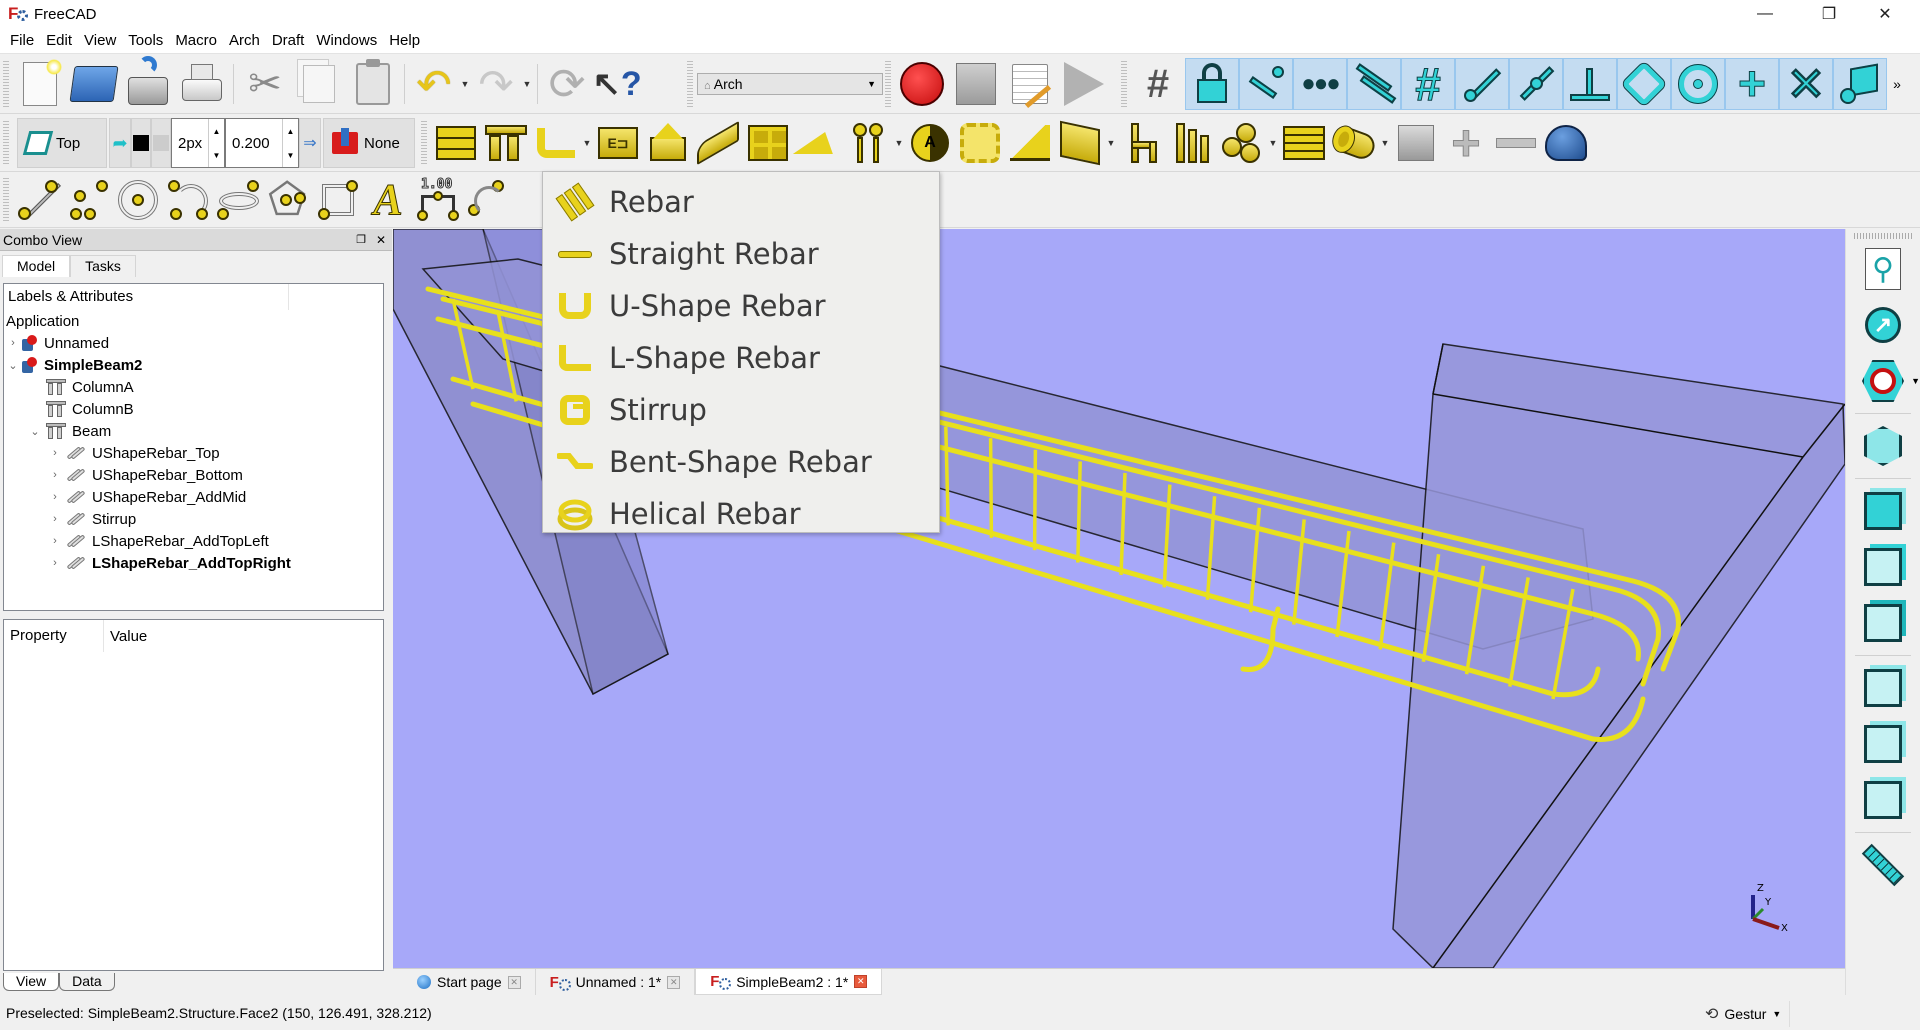 This screenshot has width=1920, height=1030. I want to click on tab-tasks: Tasks, so click(103, 266).